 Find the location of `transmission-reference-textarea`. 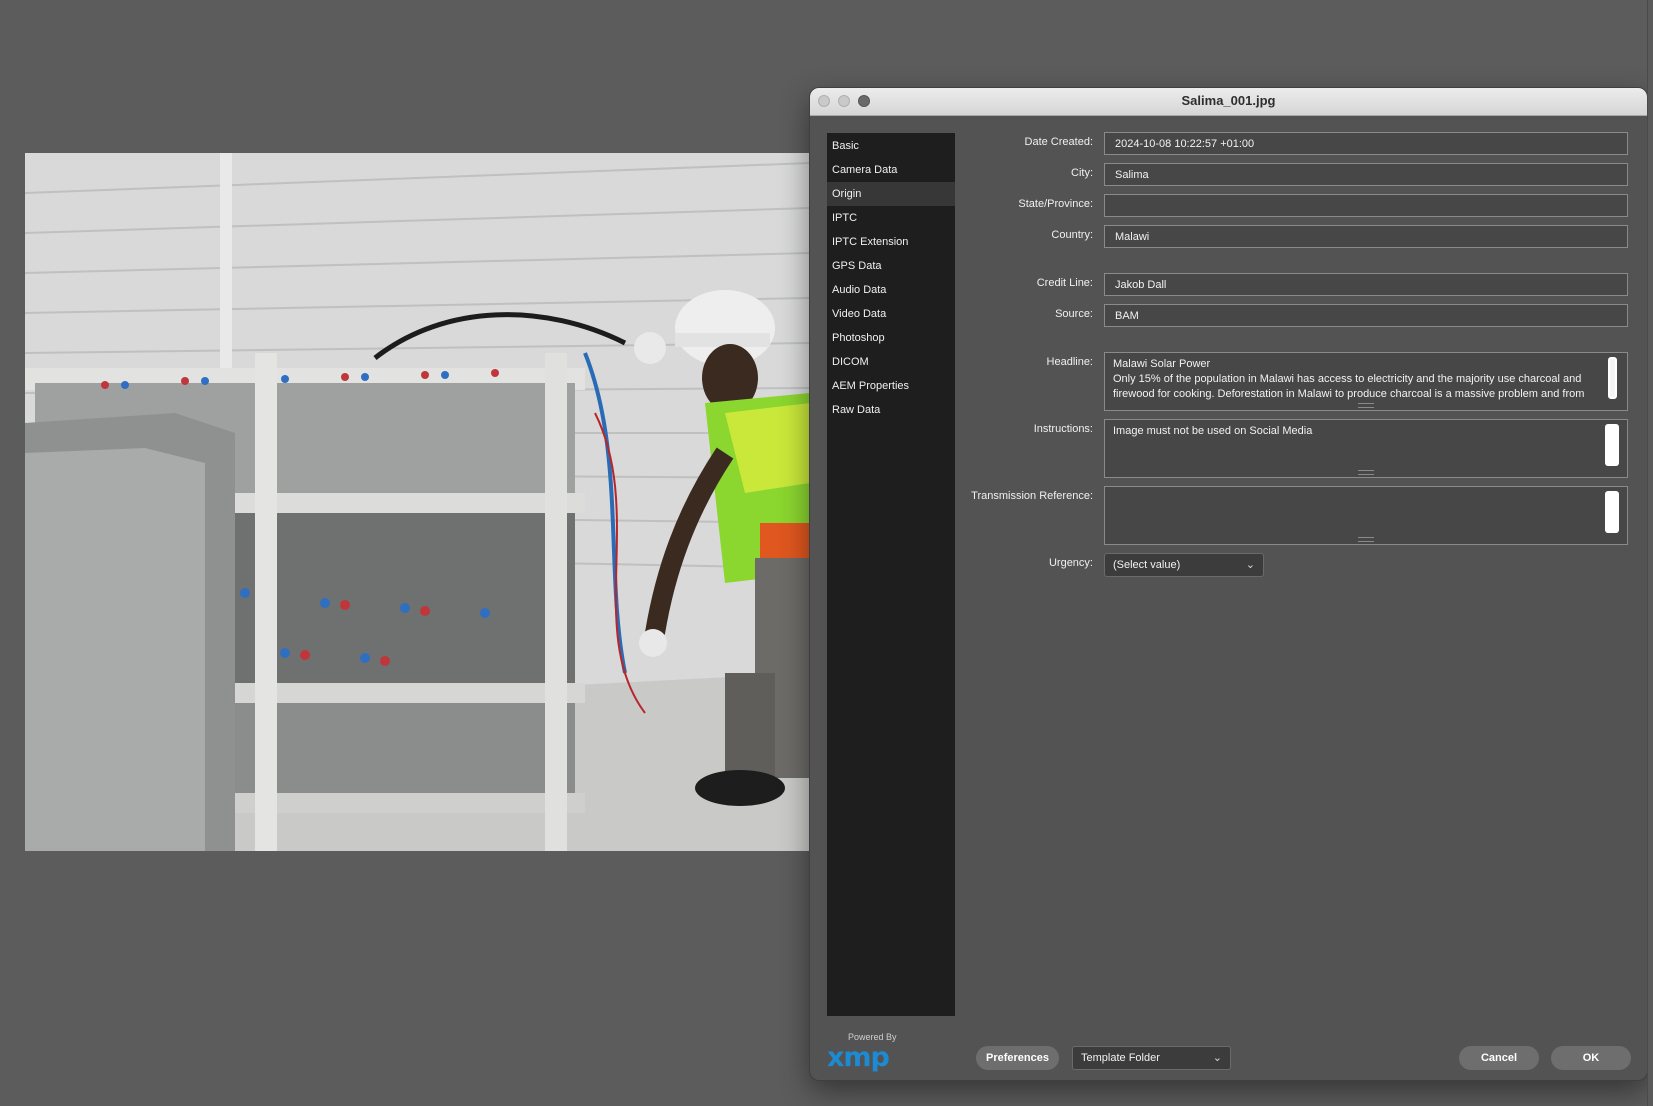

transmission-reference-textarea is located at coordinates (1366, 515).